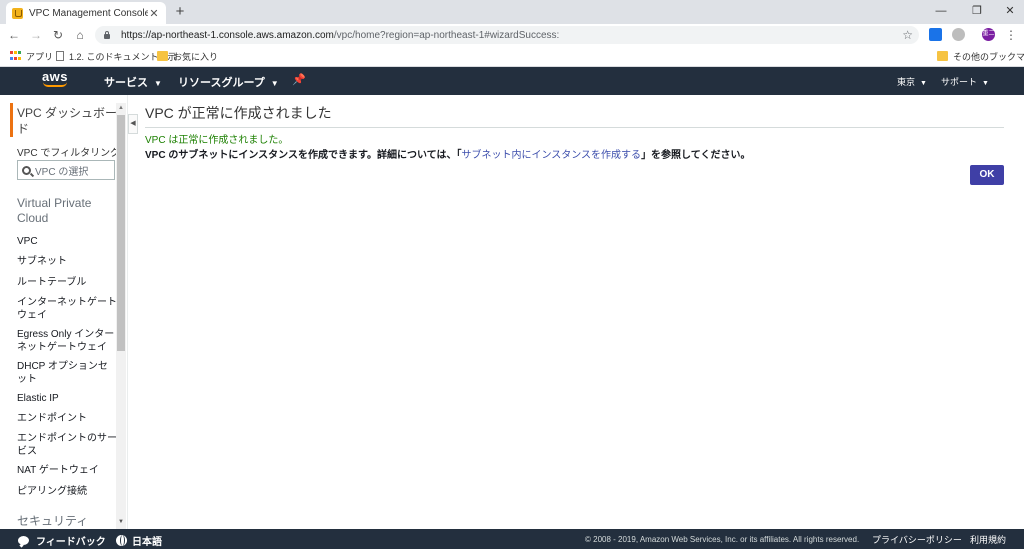 This screenshot has height=549, width=1024. I want to click on services-label: サービス, so click(126, 83).